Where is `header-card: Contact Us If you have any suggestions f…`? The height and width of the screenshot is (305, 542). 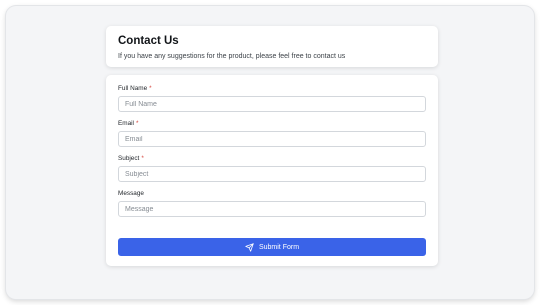
header-card: Contact Us If you have any suggestions f… is located at coordinates (272, 46).